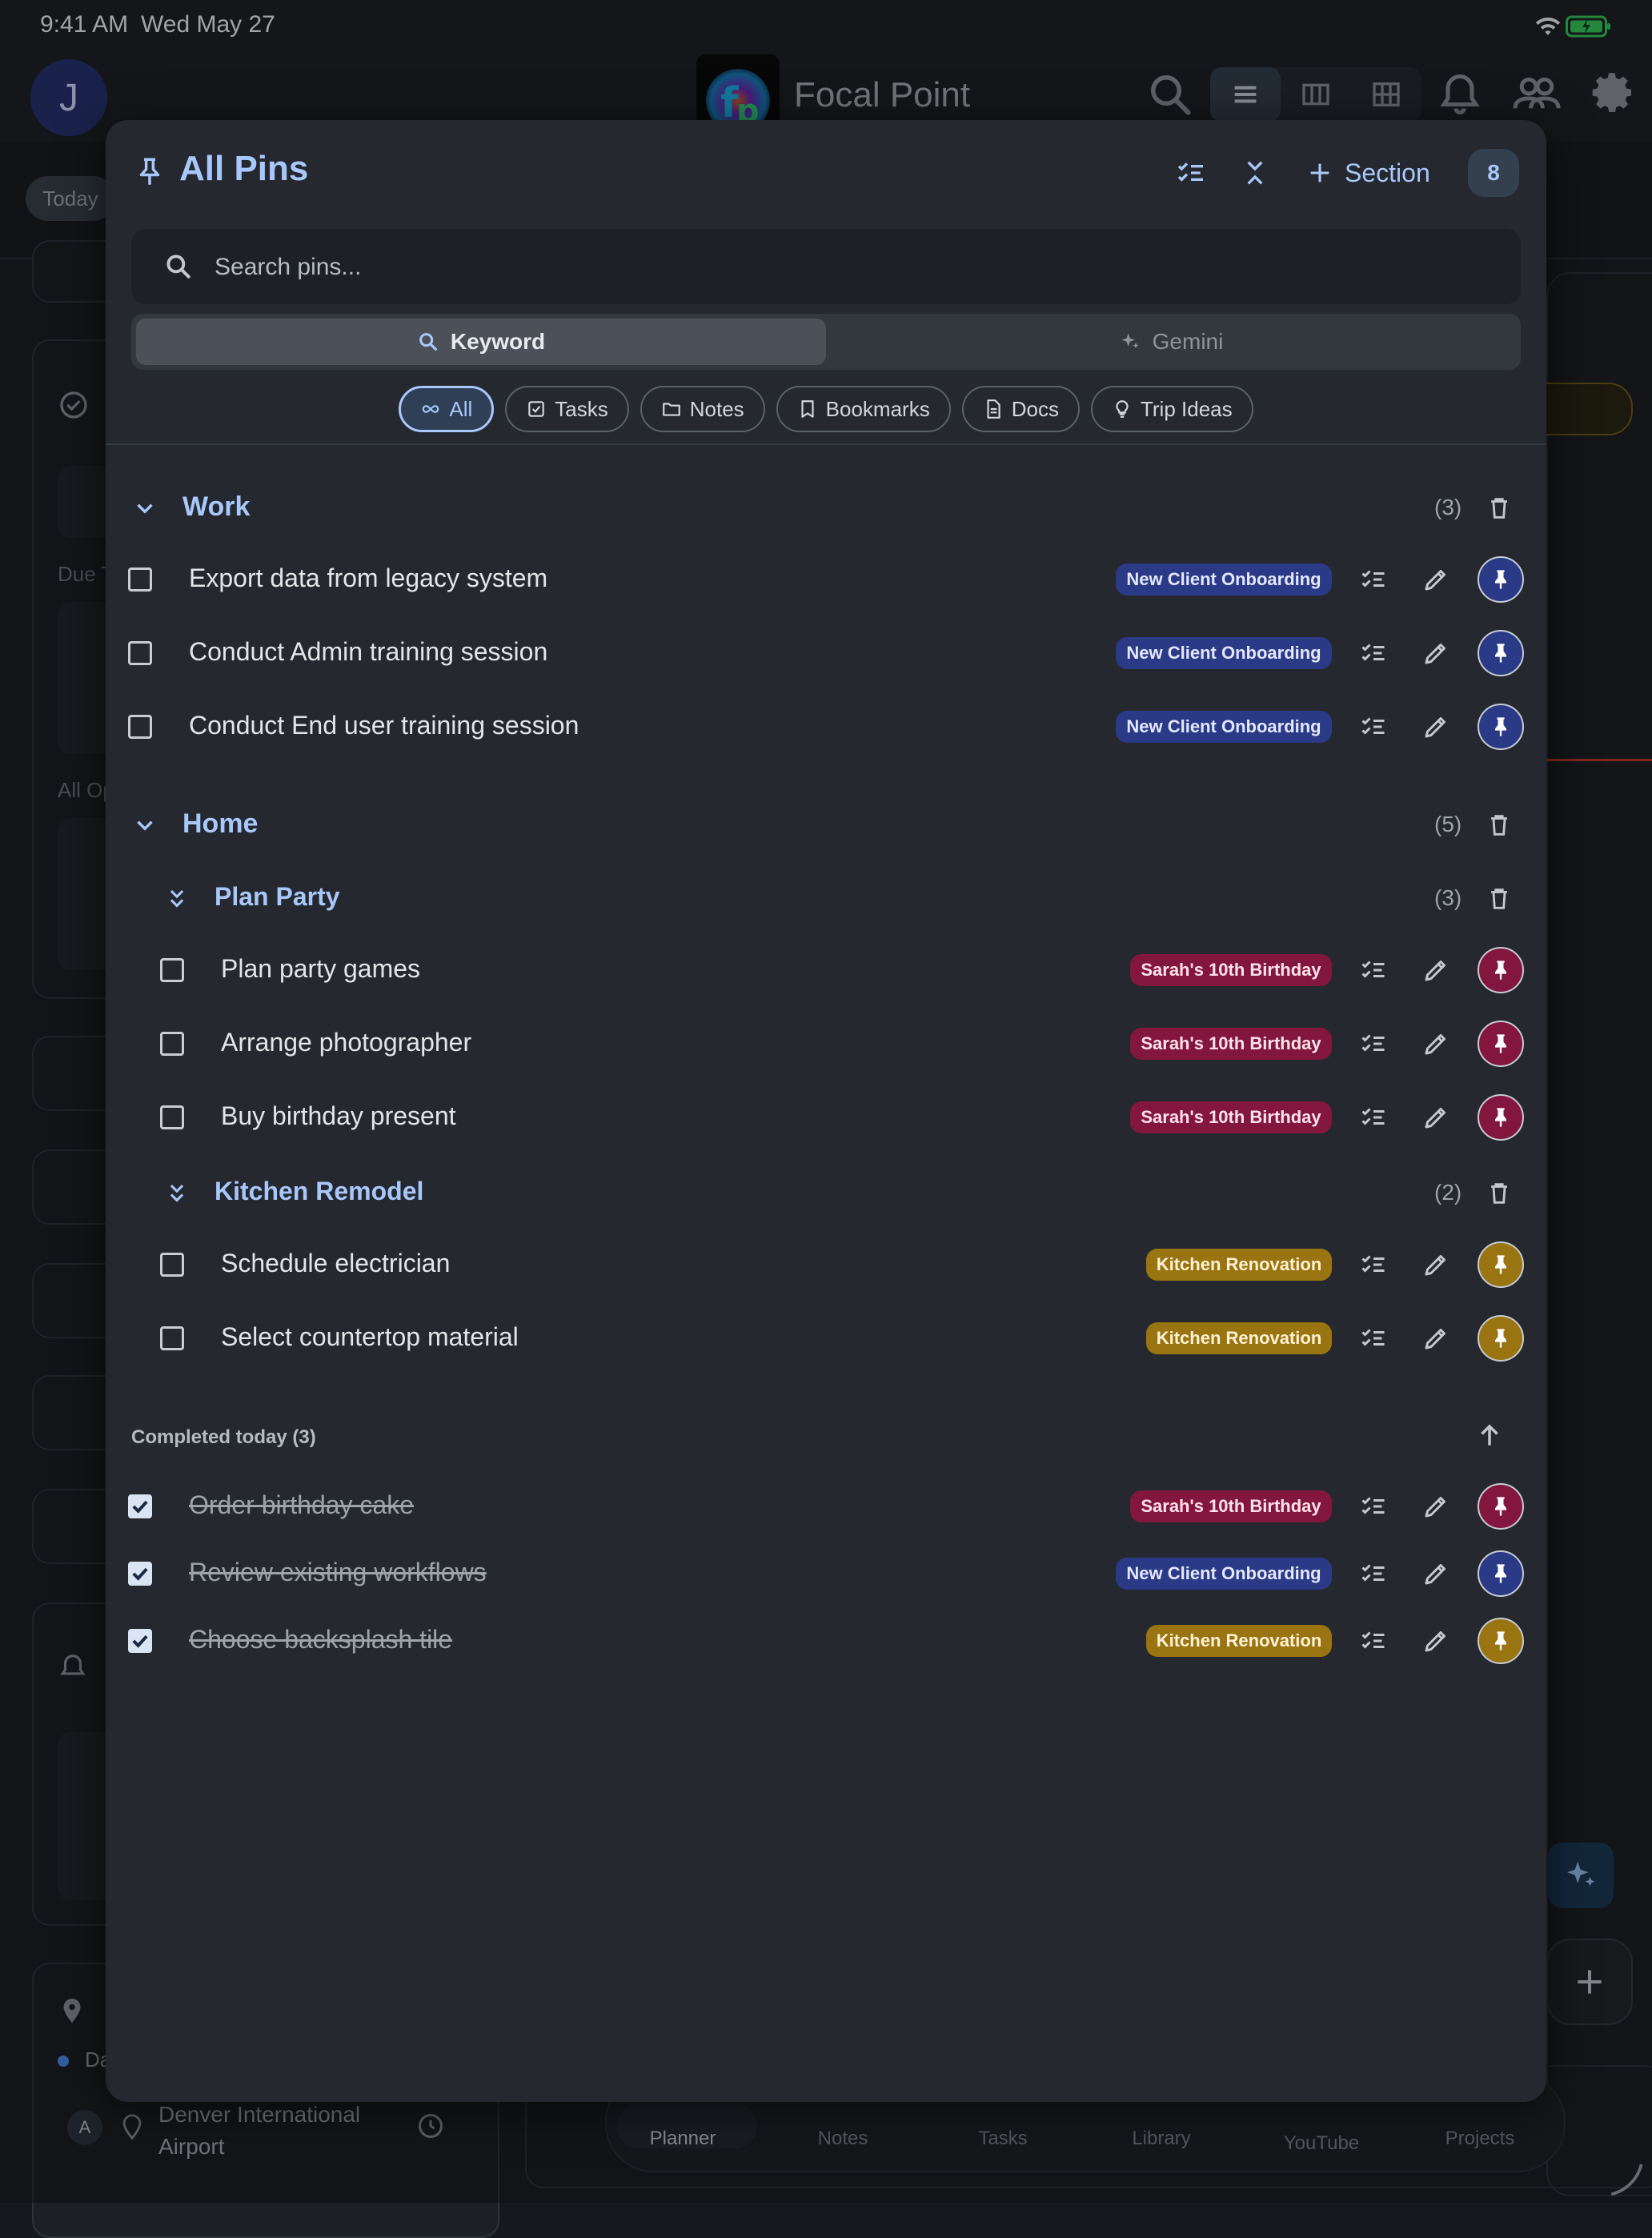  Describe the element at coordinates (826, 1193) in the screenshot. I see `subsection-header-kitchen-remodel: Kitchen Remodel (2)` at that location.